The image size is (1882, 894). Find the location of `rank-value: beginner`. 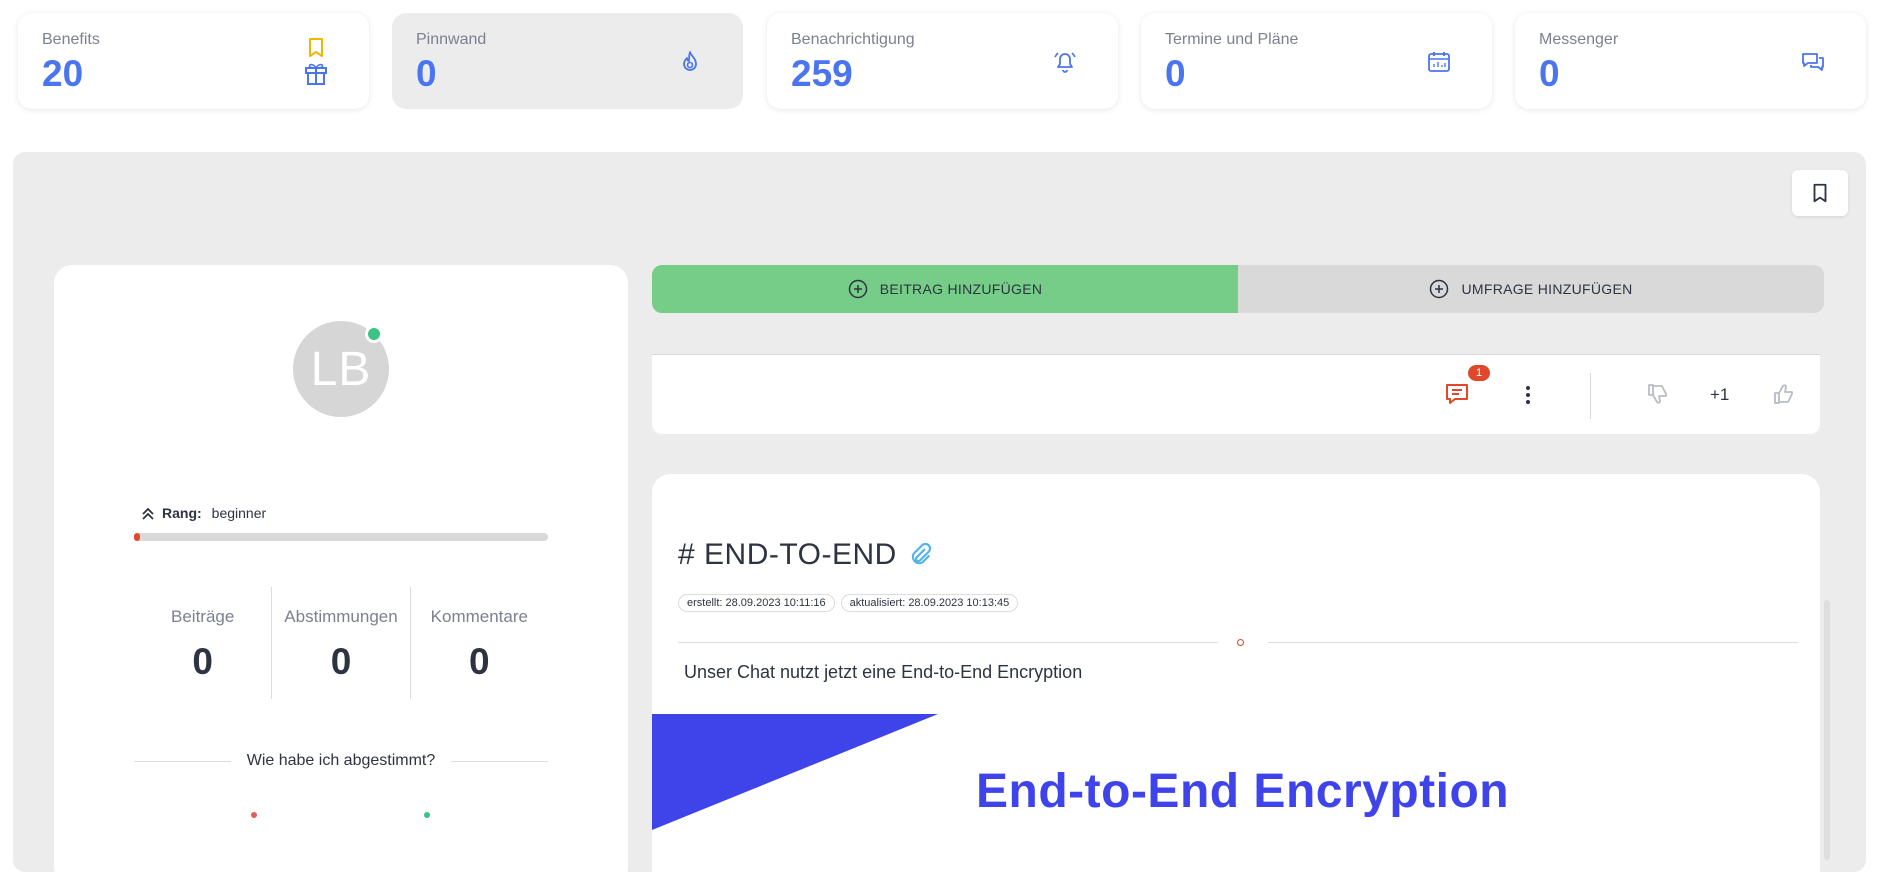

rank-value: beginner is located at coordinates (239, 513).